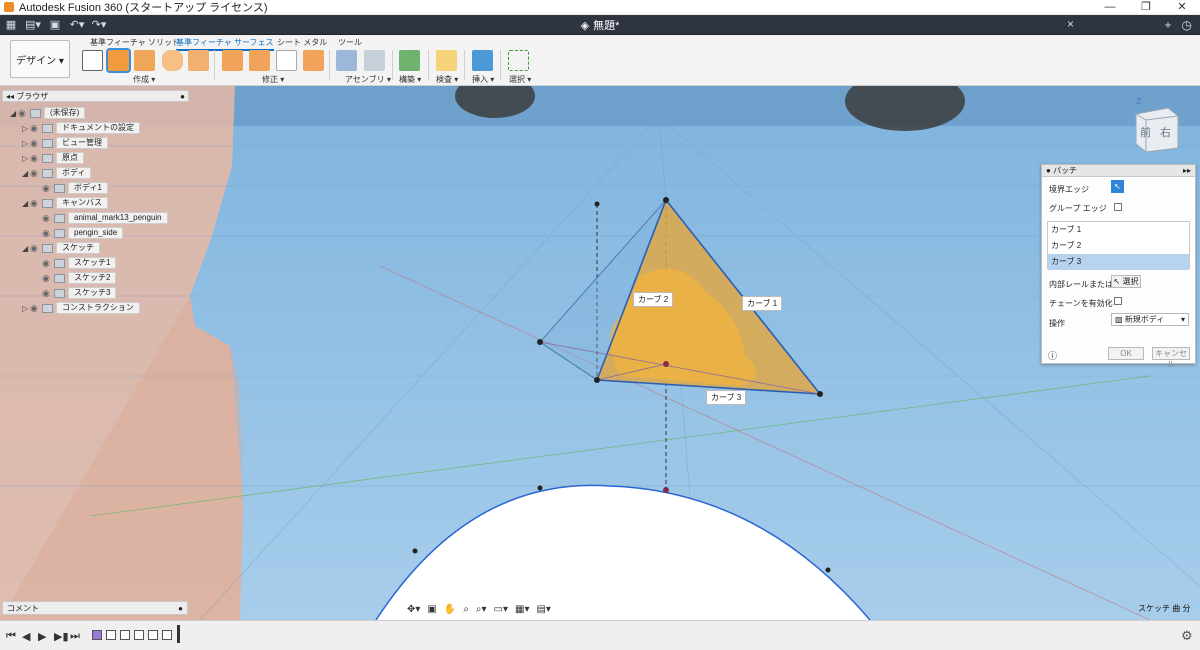 Image resolution: width=1200 pixels, height=650 pixels. I want to click on save-icon: ▣, so click(55, 24).